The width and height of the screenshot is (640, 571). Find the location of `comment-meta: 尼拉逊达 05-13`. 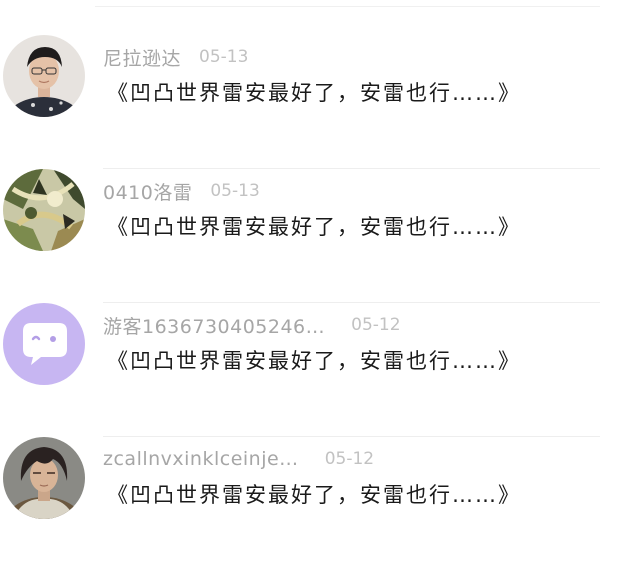

comment-meta: 尼拉逊达 05-13 is located at coordinates (175, 57).